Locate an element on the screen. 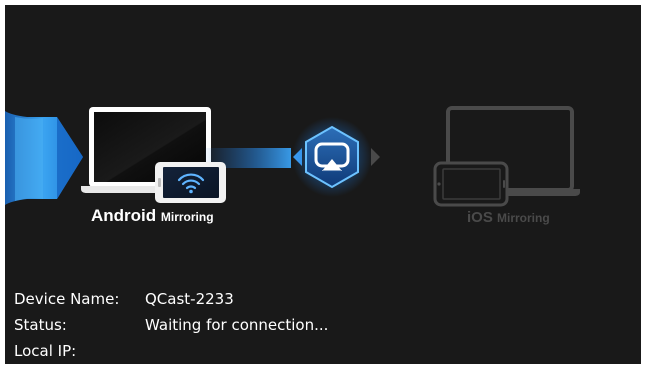 This screenshot has height=369, width=646. device-name-label: Device Name: is located at coordinates (67, 299).